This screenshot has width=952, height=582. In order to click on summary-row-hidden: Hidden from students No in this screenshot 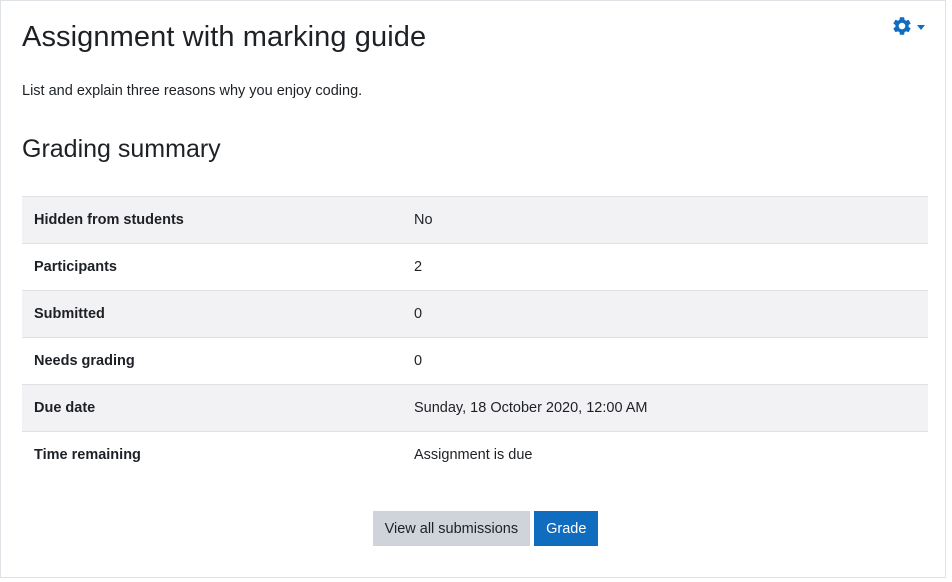, I will do `click(475, 220)`.